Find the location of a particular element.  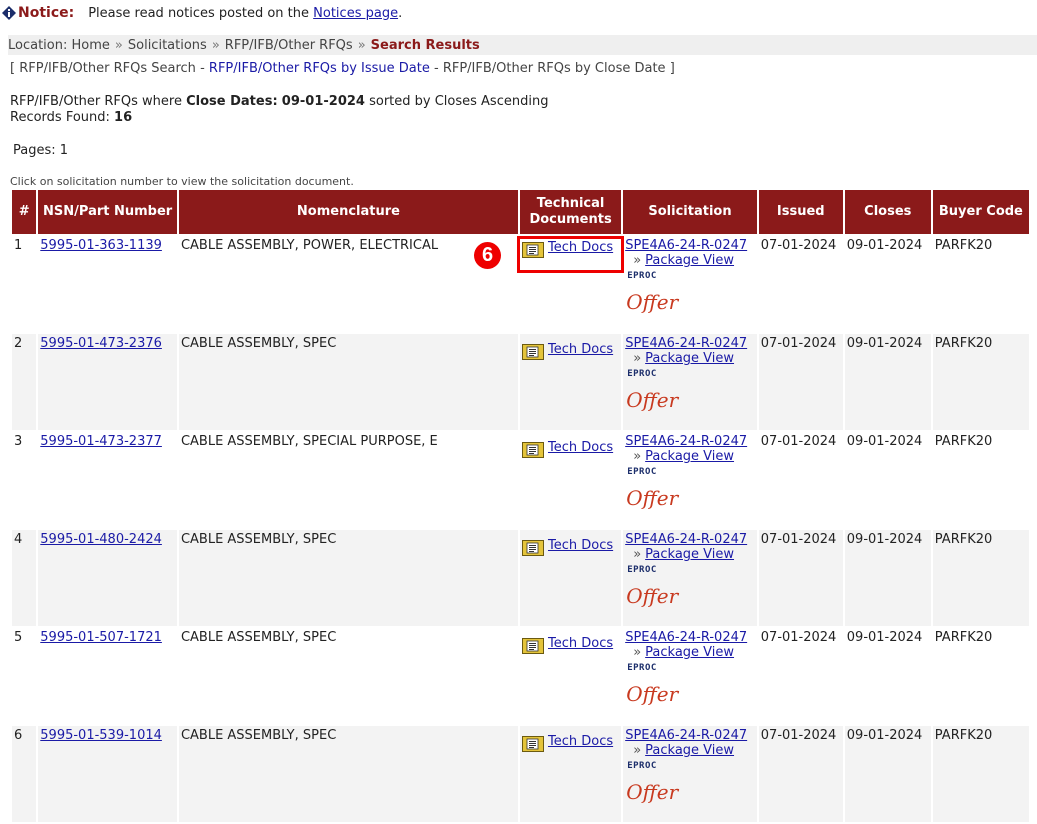

nsn-cell: 5995-01-363-1139 is located at coordinates (107, 284).